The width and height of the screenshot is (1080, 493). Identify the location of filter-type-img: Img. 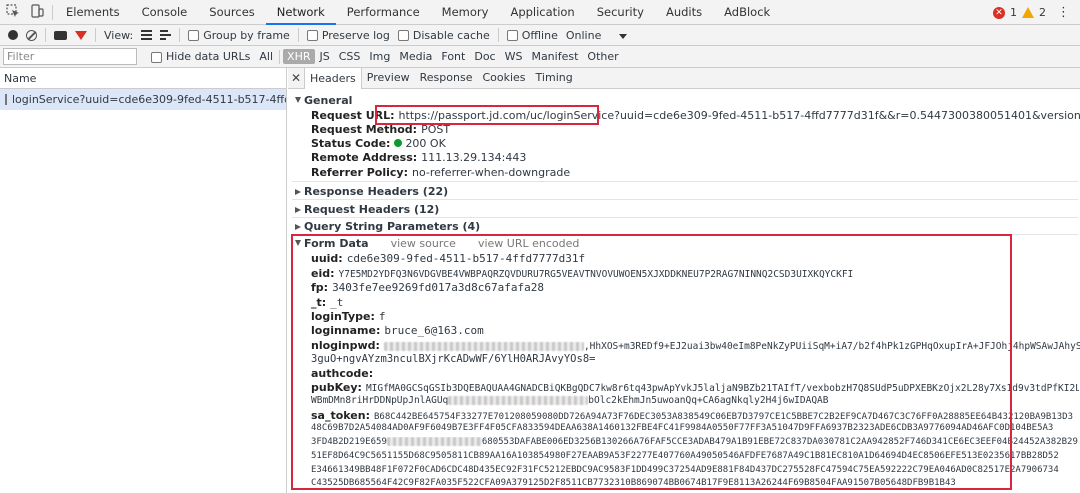
(379, 56).